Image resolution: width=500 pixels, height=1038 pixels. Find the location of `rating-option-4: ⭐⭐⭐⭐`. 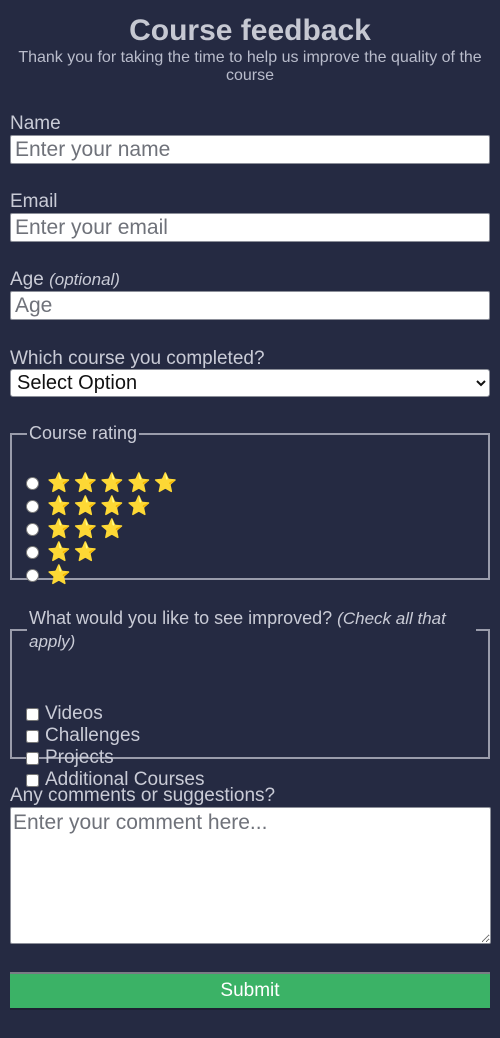

rating-option-4: ⭐⭐⭐⭐ is located at coordinates (90, 506).